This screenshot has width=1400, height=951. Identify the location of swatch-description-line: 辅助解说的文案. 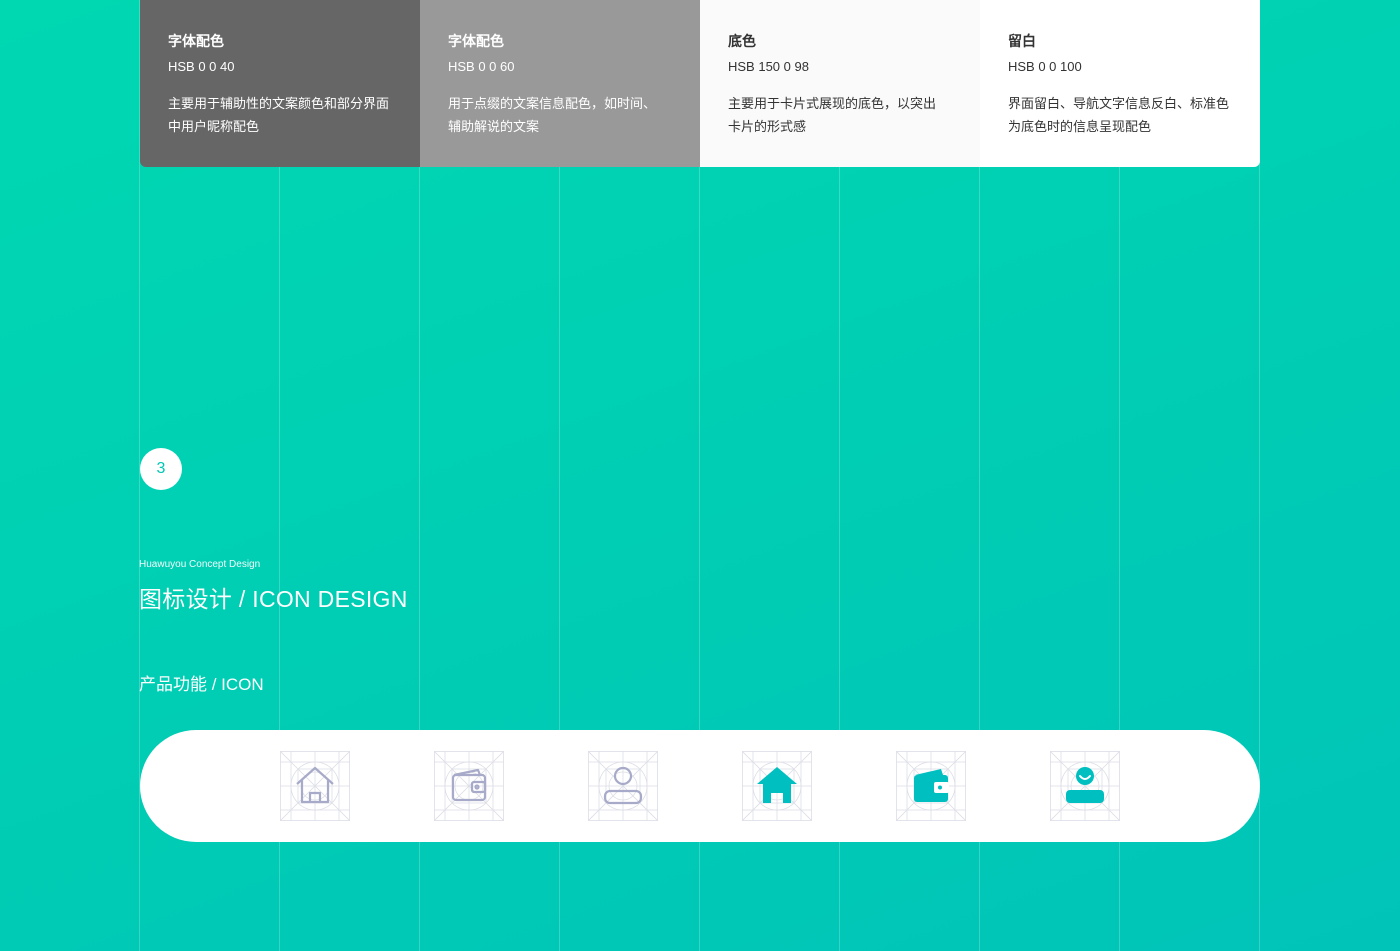
(494, 126).